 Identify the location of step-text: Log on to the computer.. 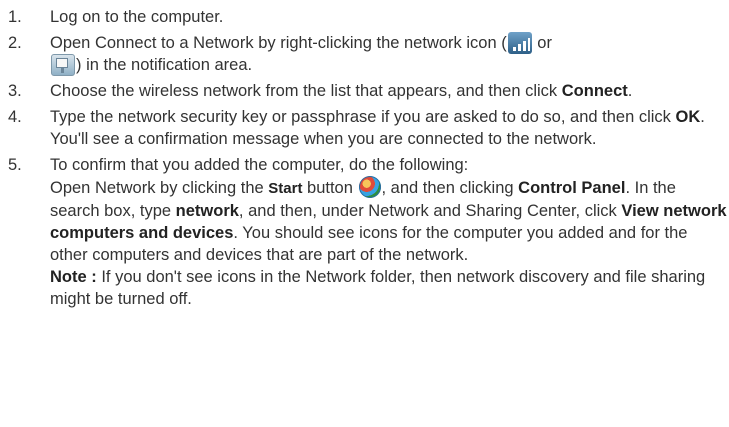
(137, 17).